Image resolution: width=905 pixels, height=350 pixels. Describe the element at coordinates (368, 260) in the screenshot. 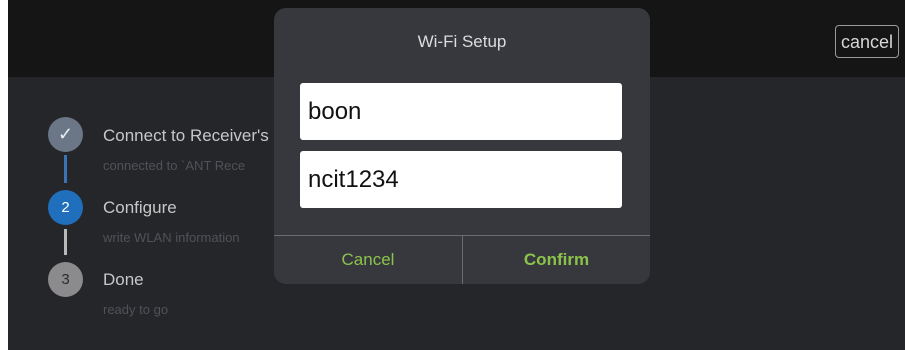

I see `dialog-cancel-button: Cancel` at that location.